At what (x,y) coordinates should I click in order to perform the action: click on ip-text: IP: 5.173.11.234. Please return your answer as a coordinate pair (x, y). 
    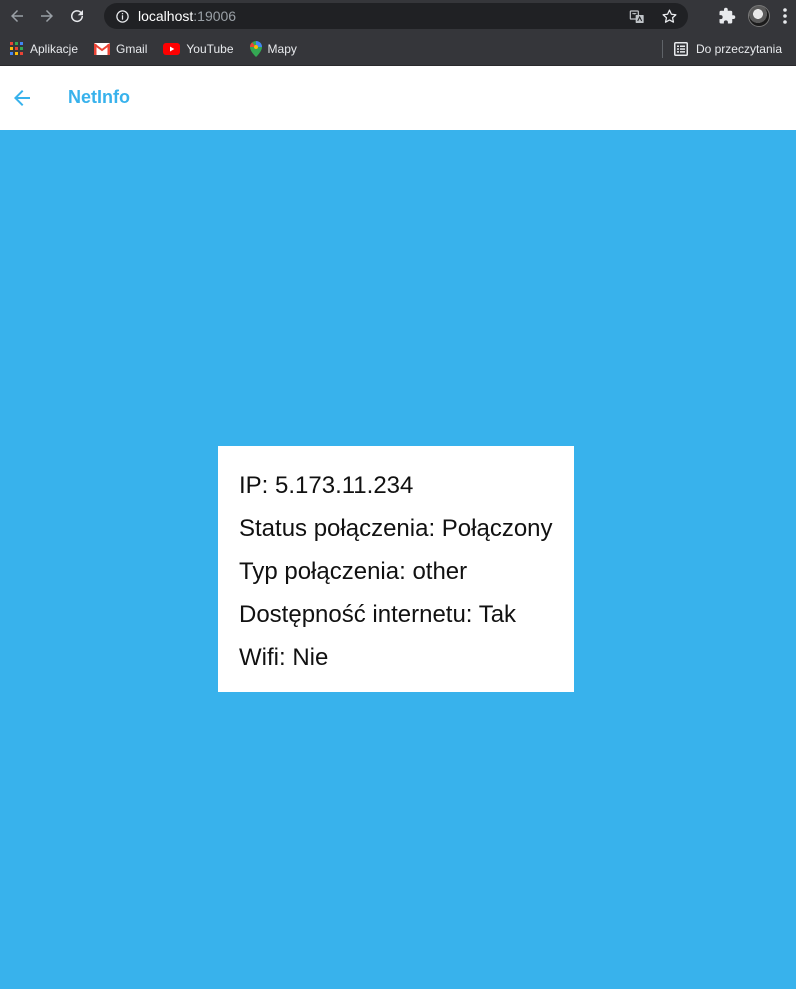
    Looking at the image, I should click on (326, 485).